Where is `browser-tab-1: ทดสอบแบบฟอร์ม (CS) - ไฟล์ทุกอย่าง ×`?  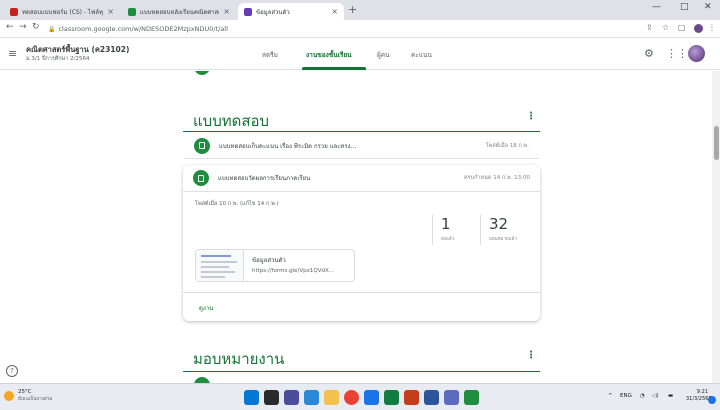 browser-tab-1: ทดสอบแบบฟอร์ม (CS) - ไฟล์ทุกอย่าง × is located at coordinates (62, 11).